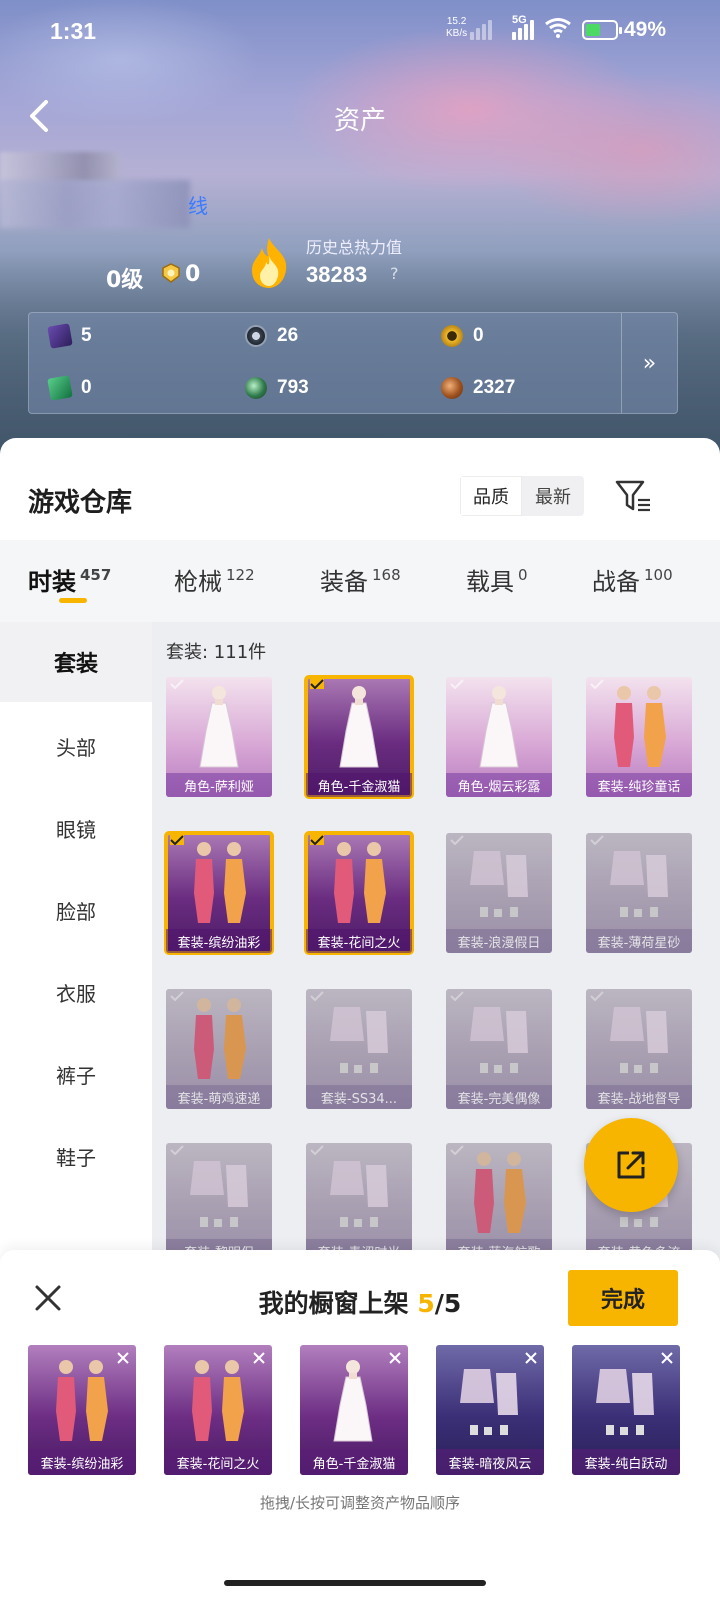  I want to click on sidebar: 套装 头部 眼镜 脸部 衣服 裤子 鞋子, so click(76, 942).